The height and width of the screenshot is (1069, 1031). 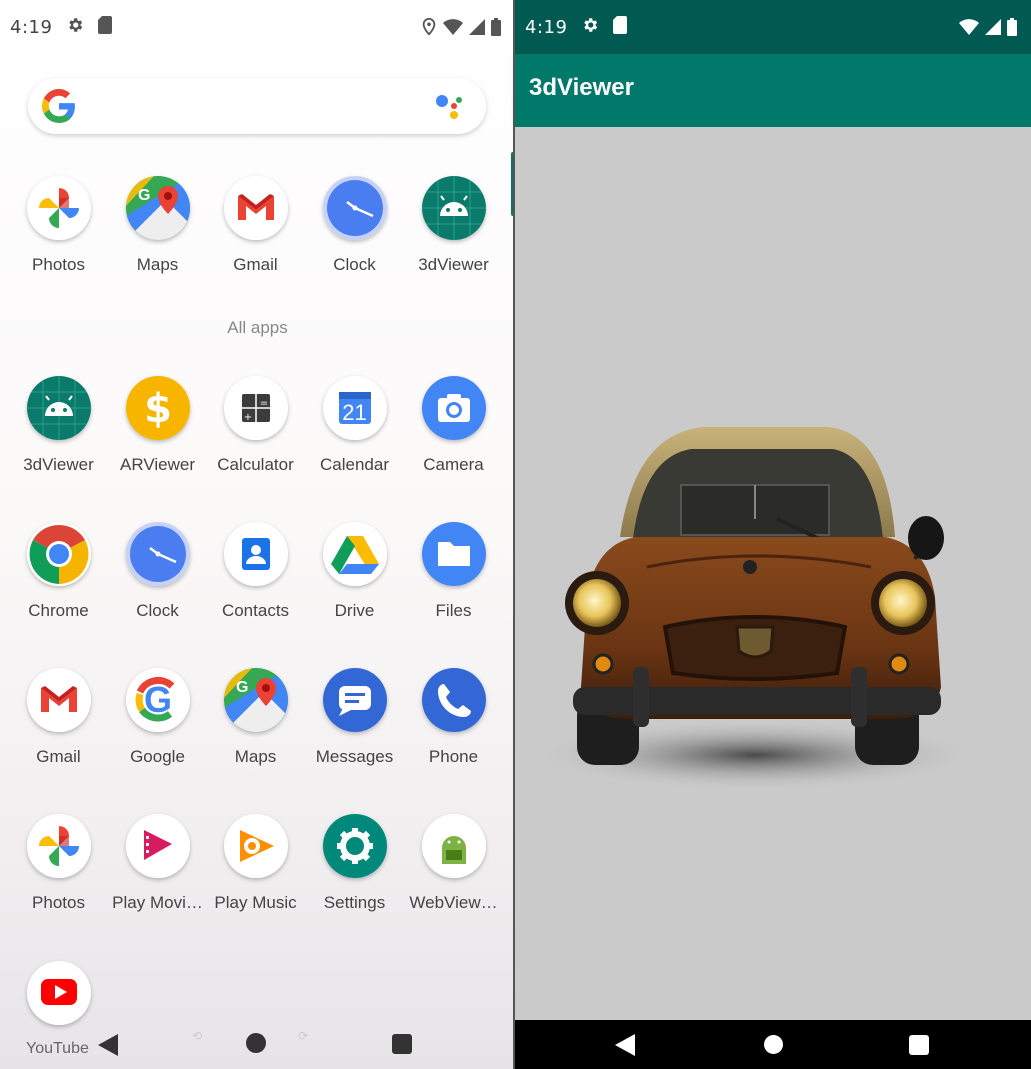 I want to click on files-icon, so click(x=453, y=554).